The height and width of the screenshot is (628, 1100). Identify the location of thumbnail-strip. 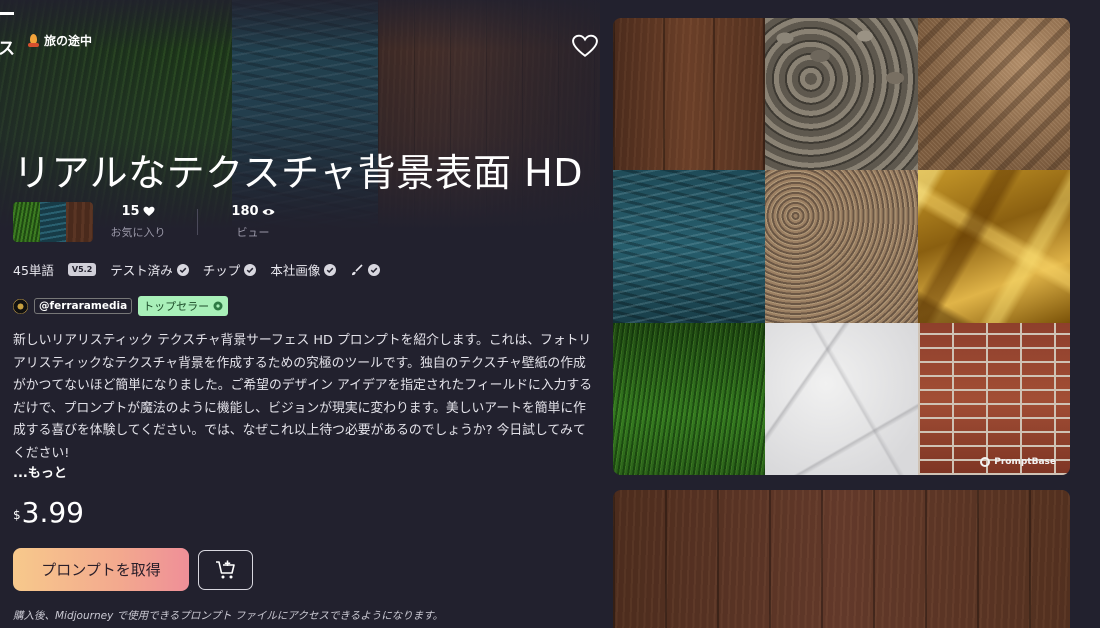
(53, 222).